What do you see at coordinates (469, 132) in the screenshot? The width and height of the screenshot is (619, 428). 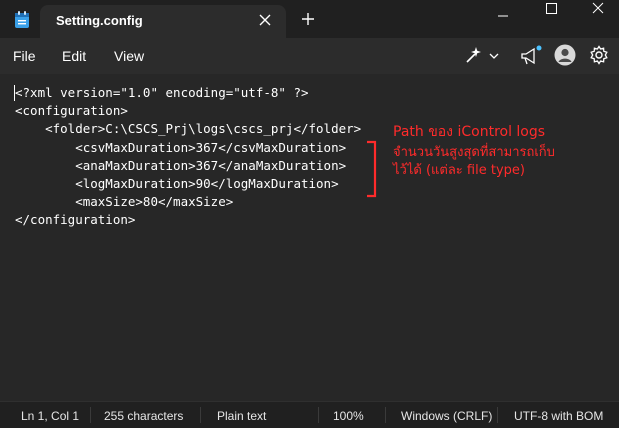 I see `path-annotation: Path ของ iControl logs` at bounding box center [469, 132].